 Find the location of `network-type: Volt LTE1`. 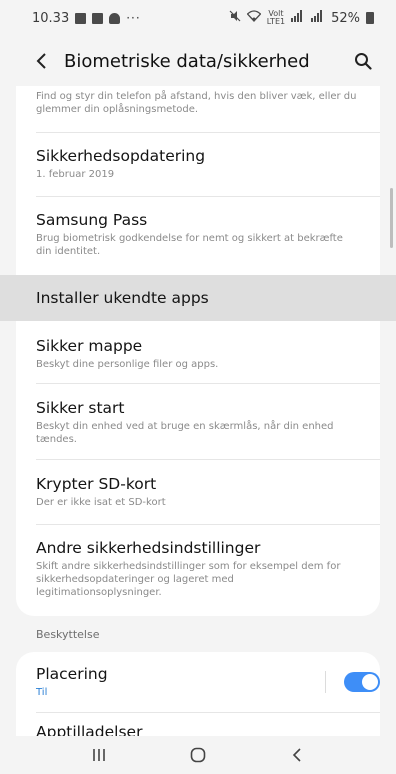

network-type: Volt LTE1 is located at coordinates (276, 18).